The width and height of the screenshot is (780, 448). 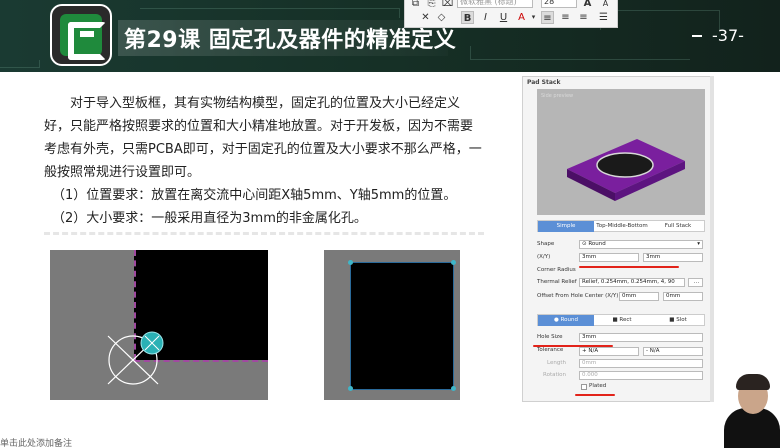 What do you see at coordinates (550, 350) in the screenshot?
I see `tolerance-label: Tolerance` at bounding box center [550, 350].